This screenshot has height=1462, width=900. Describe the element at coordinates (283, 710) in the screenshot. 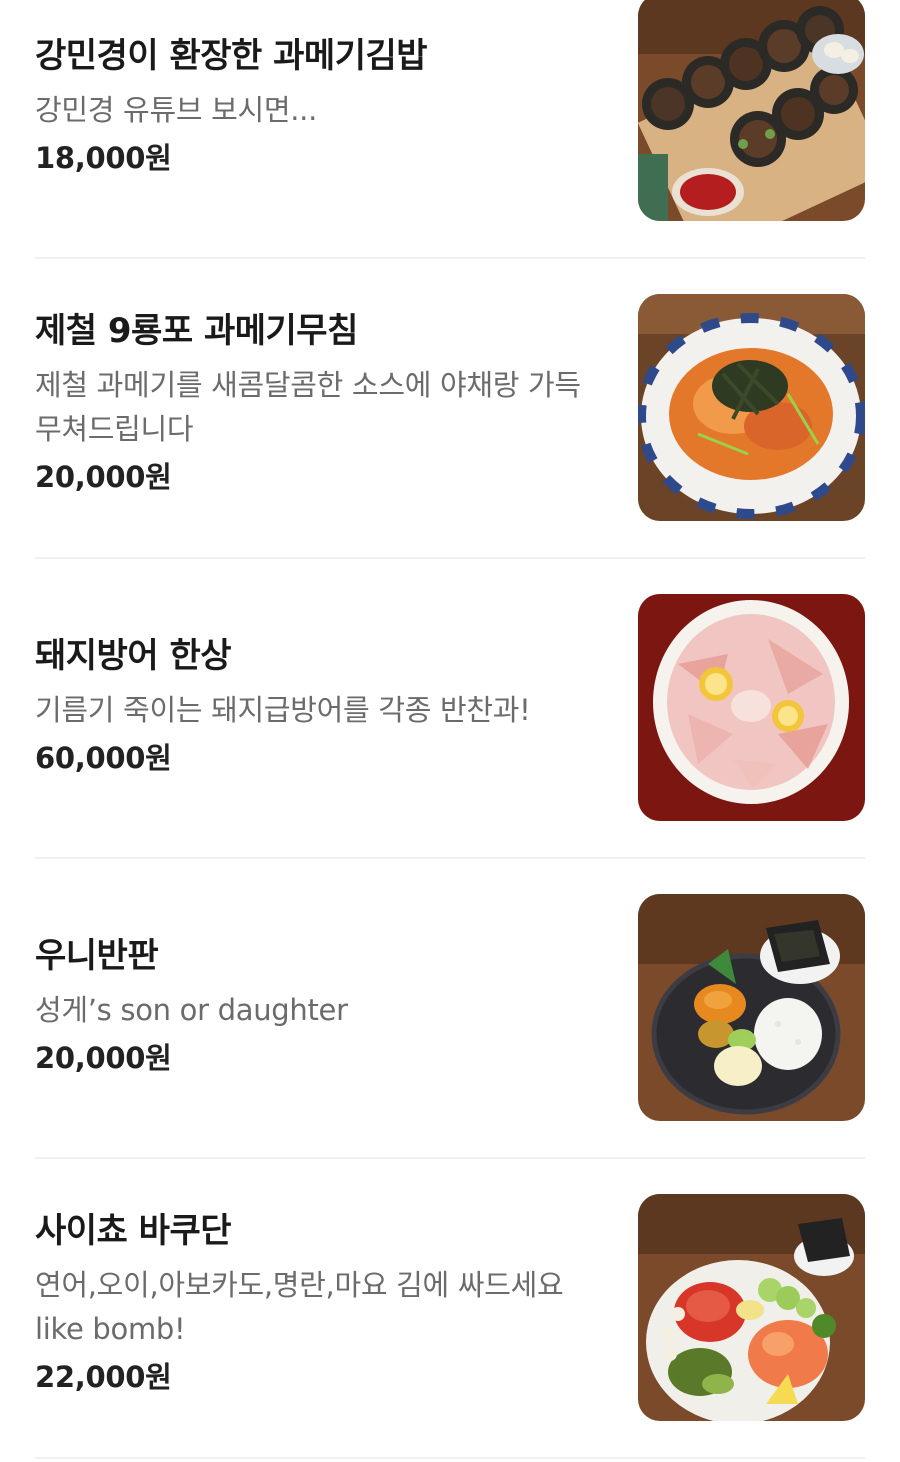

I see `menu-item-description: 기름기 죽이는 돼지급방어를 각종 반찬과!` at that location.